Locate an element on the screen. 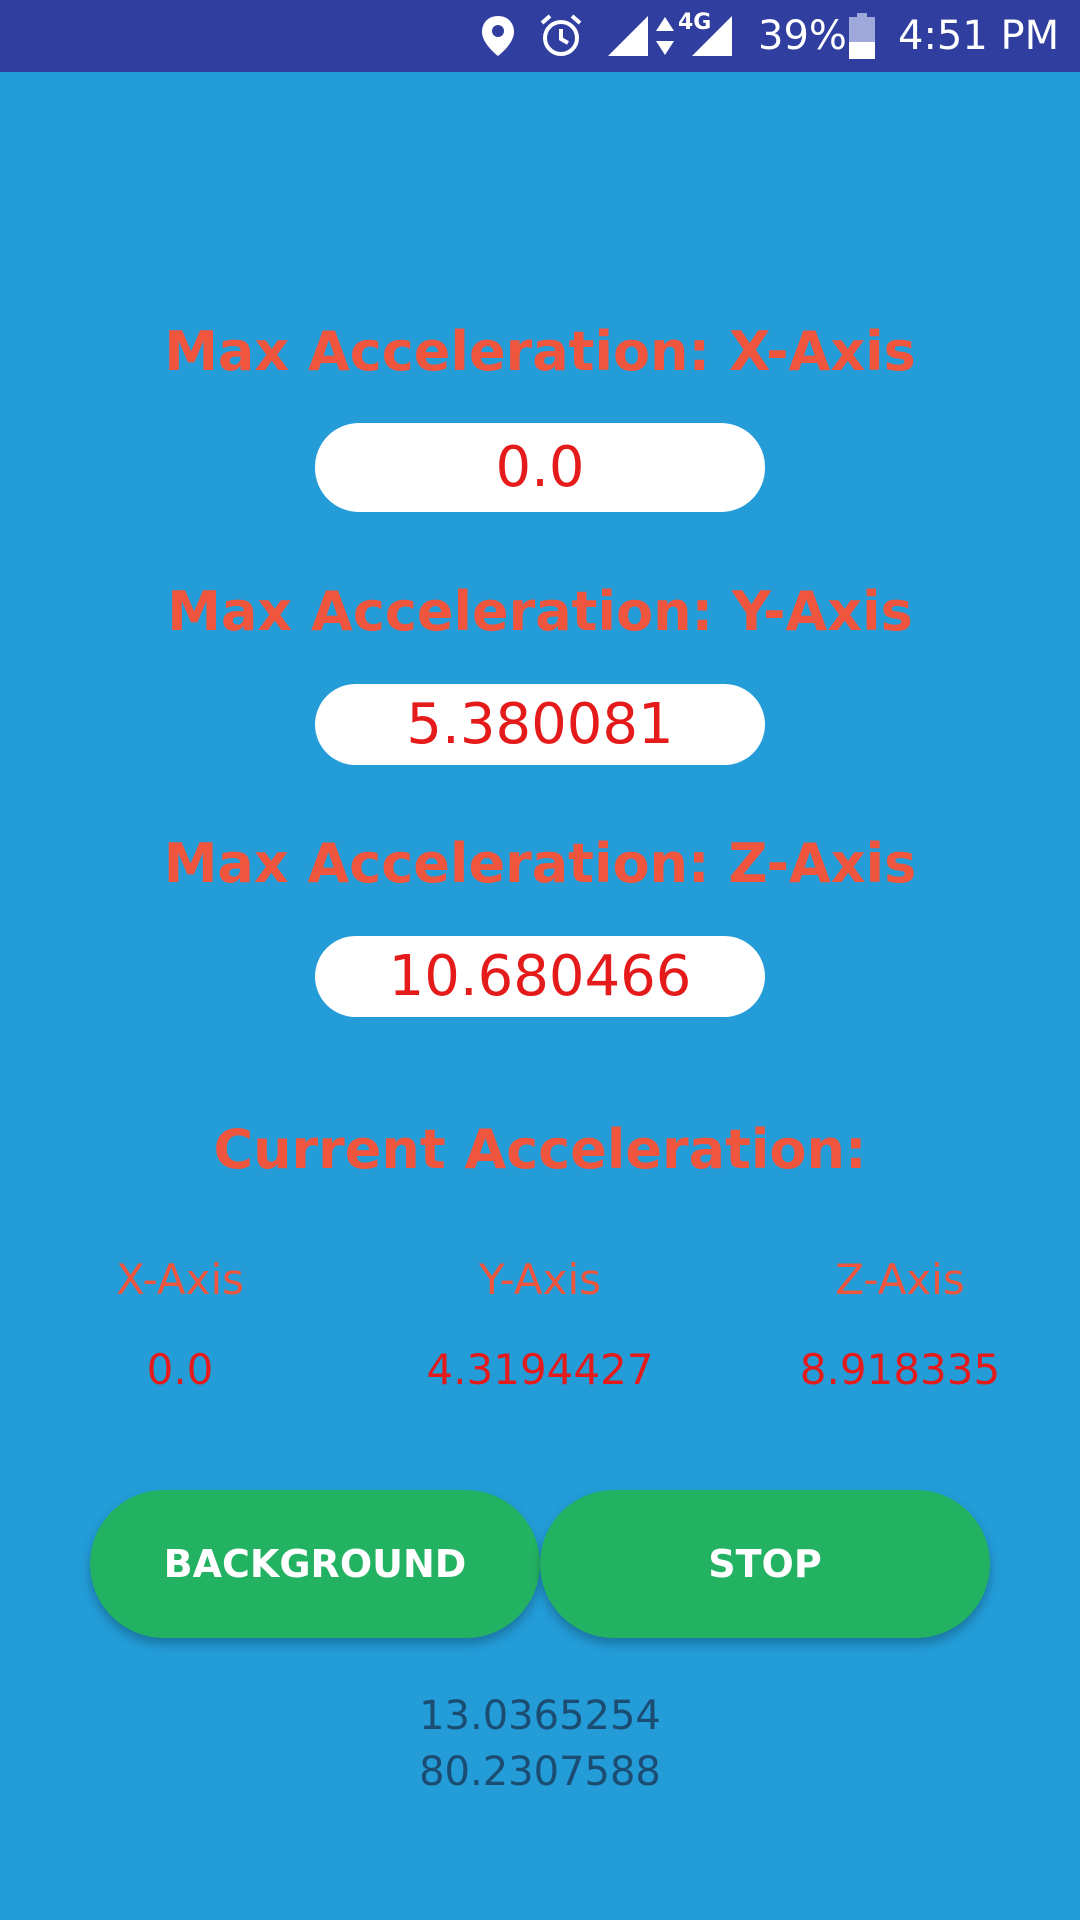 The width and height of the screenshot is (1080, 1920). current-x-column: X-Axis 0.0 is located at coordinates (180, 1325).